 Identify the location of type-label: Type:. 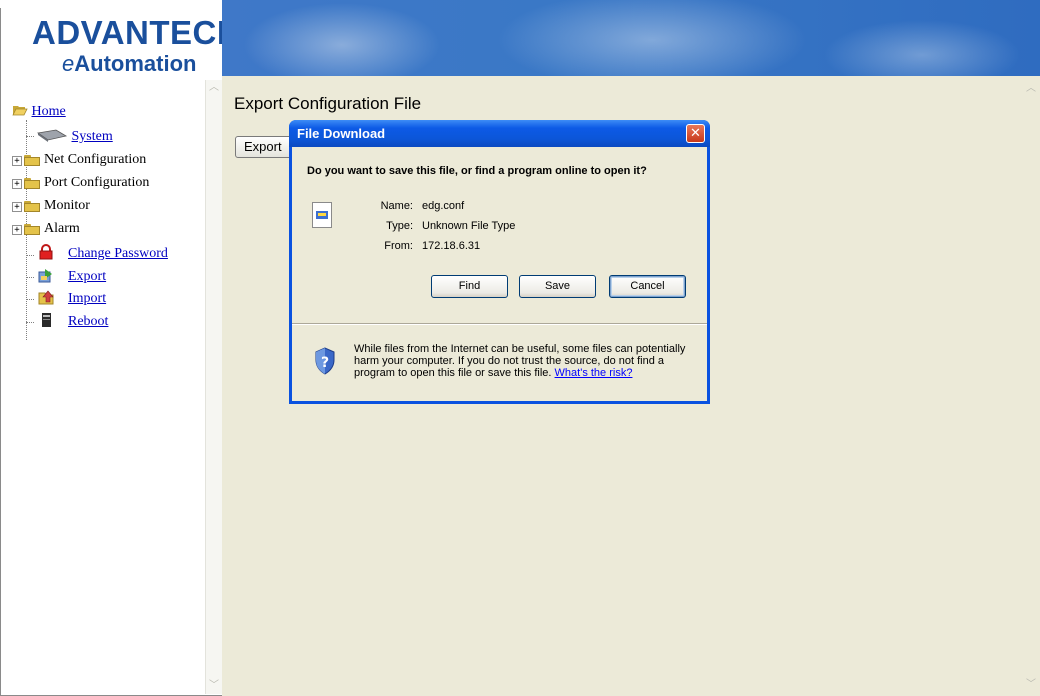
(399, 226).